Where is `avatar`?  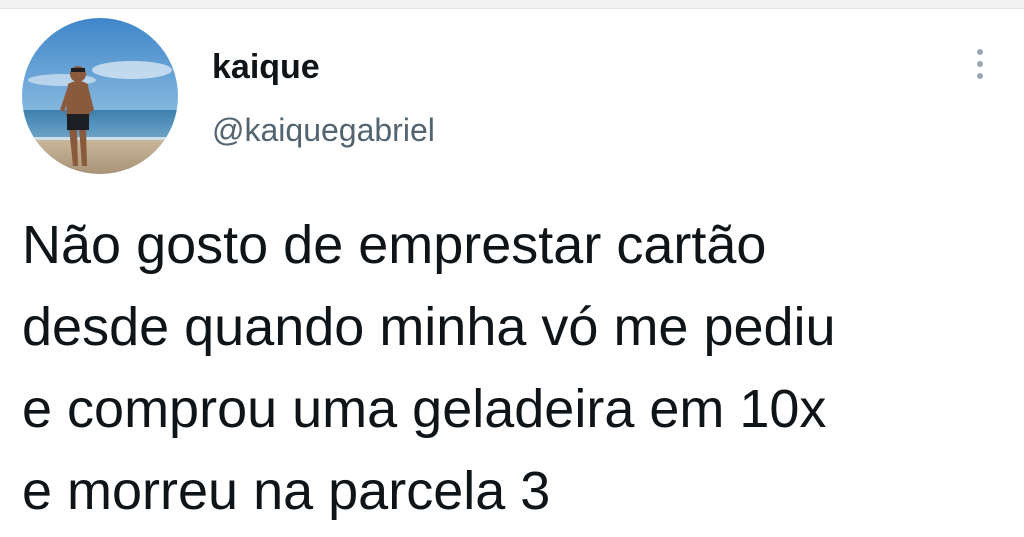
avatar is located at coordinates (100, 96).